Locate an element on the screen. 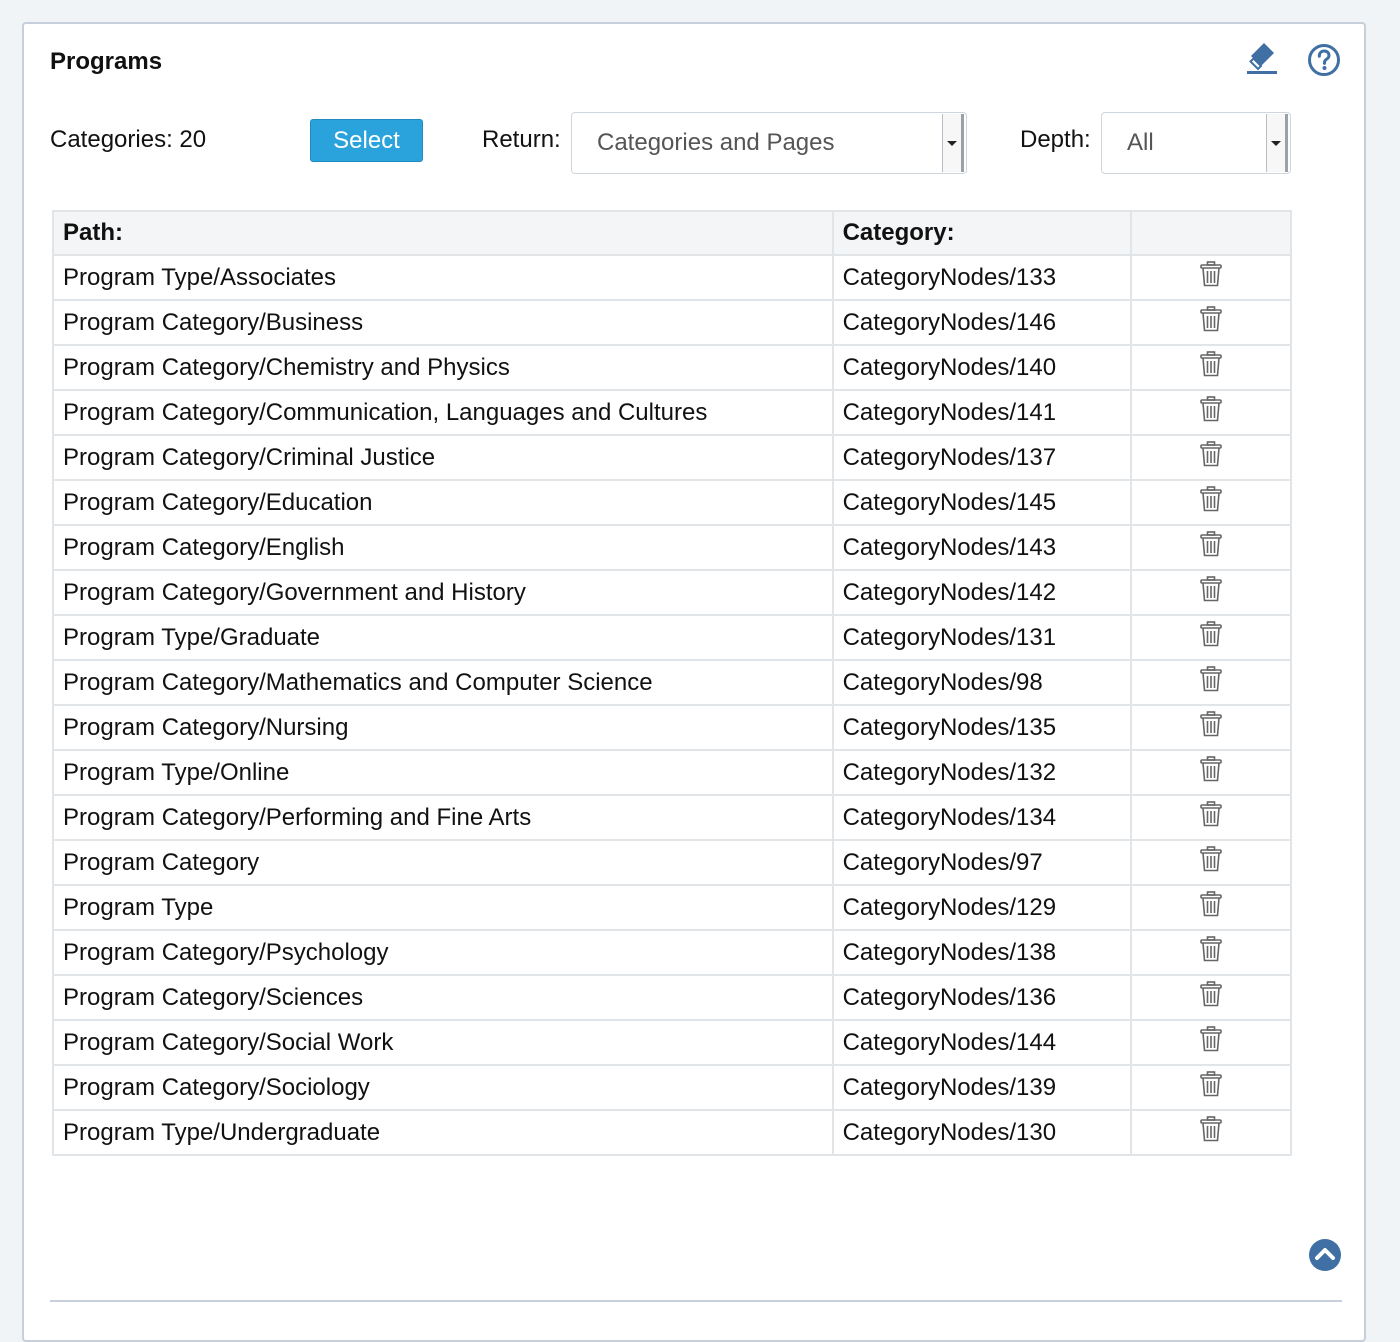  row-path: Program Category/Sciences is located at coordinates (443, 997).